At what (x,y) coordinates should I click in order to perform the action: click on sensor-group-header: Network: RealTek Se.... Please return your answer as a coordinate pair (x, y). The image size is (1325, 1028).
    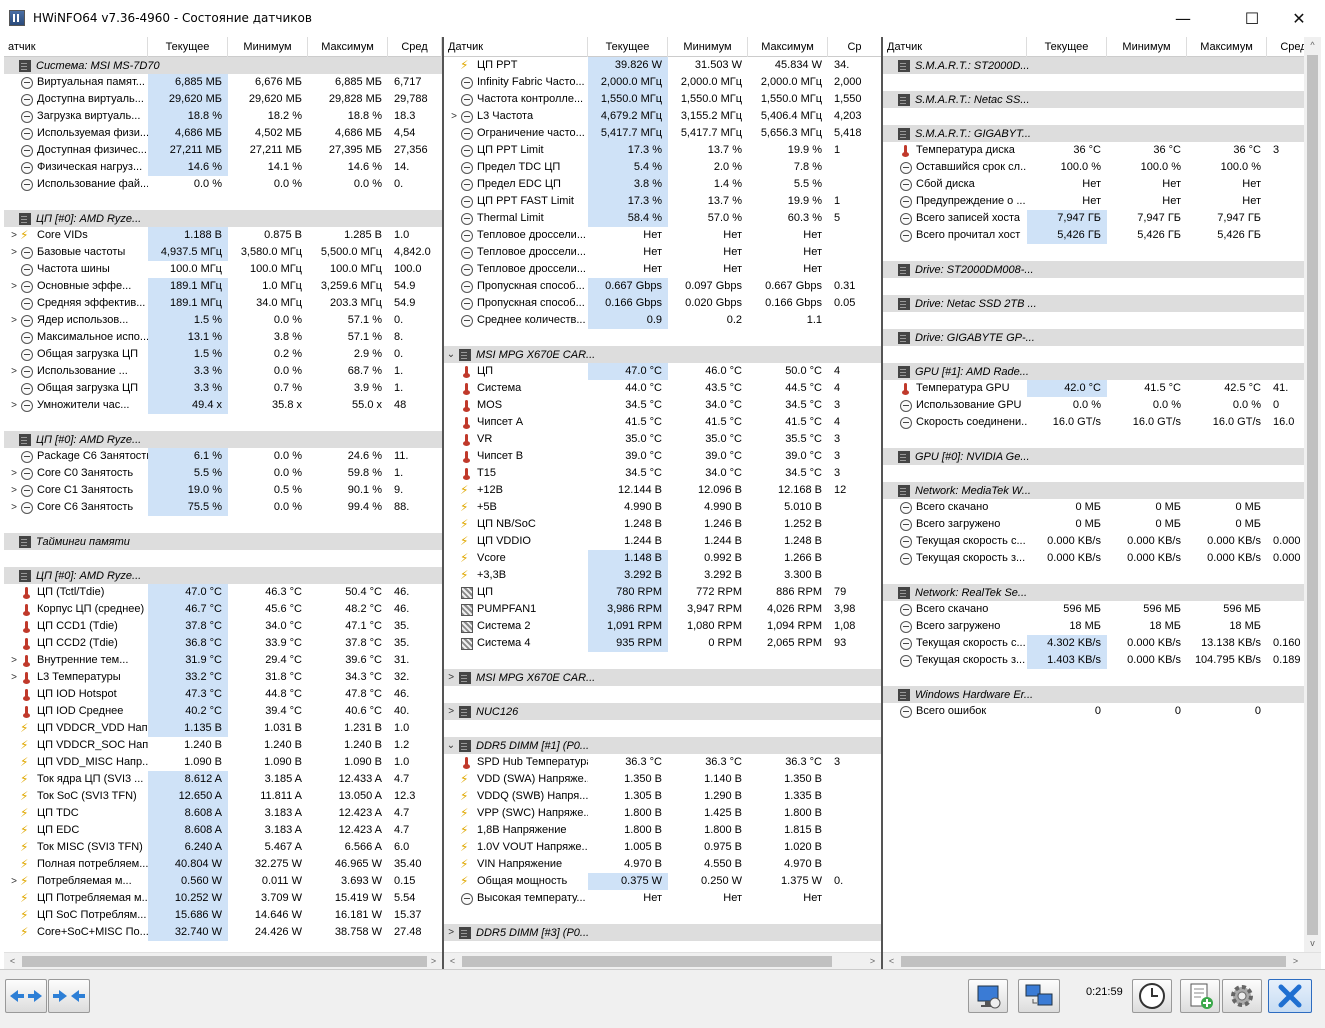
    Looking at the image, I should click on (1102, 592).